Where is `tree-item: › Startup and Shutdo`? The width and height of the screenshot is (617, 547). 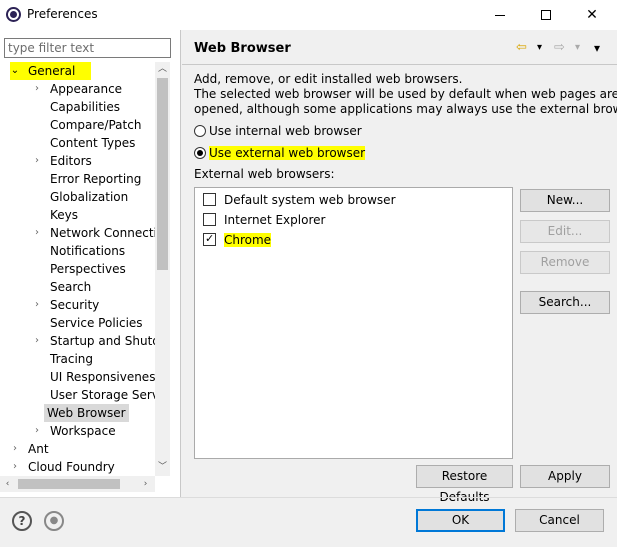 tree-item: › Startup and Shutdo is located at coordinates (77, 341).